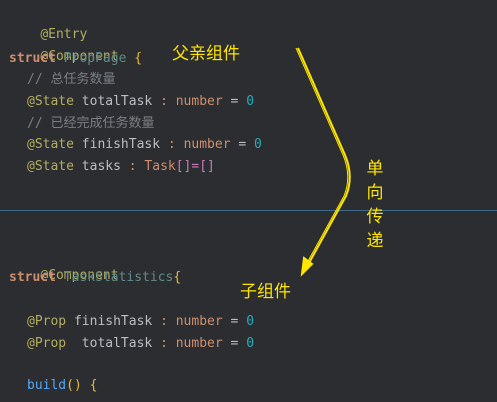  Describe the element at coordinates (323, 162) in the screenshot. I see `data-flow-arrow-icon` at that location.